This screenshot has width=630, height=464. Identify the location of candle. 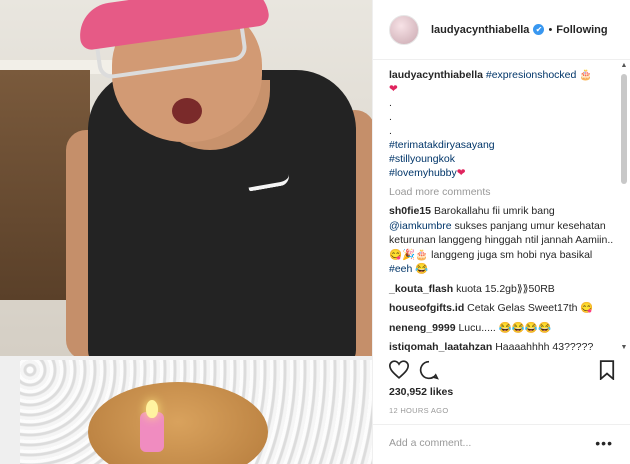
(152, 432).